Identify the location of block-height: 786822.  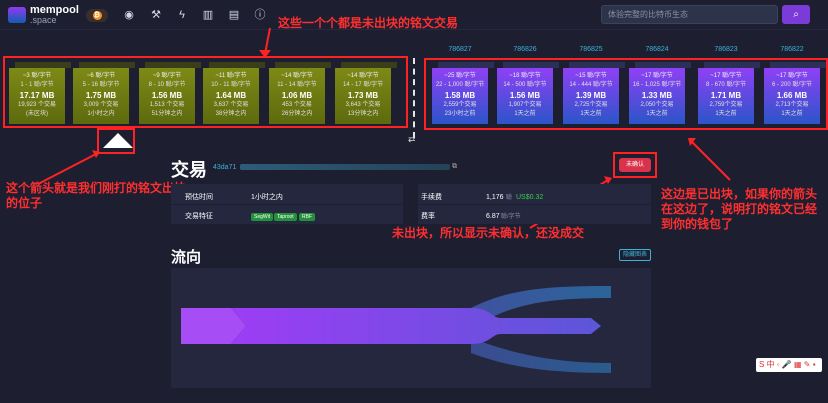
(792, 49).